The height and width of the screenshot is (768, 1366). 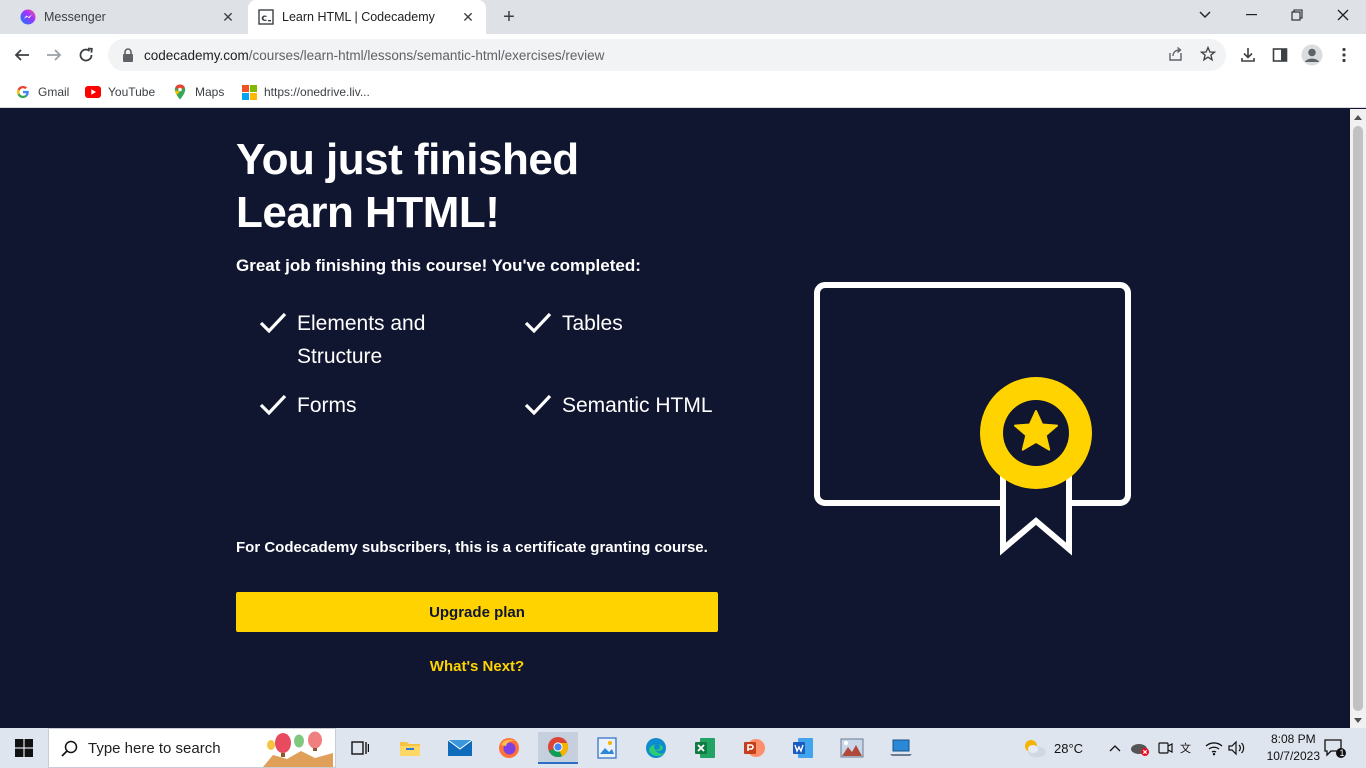 What do you see at coordinates (369, 405) in the screenshot?
I see `lesson-item-forms: Forms` at bounding box center [369, 405].